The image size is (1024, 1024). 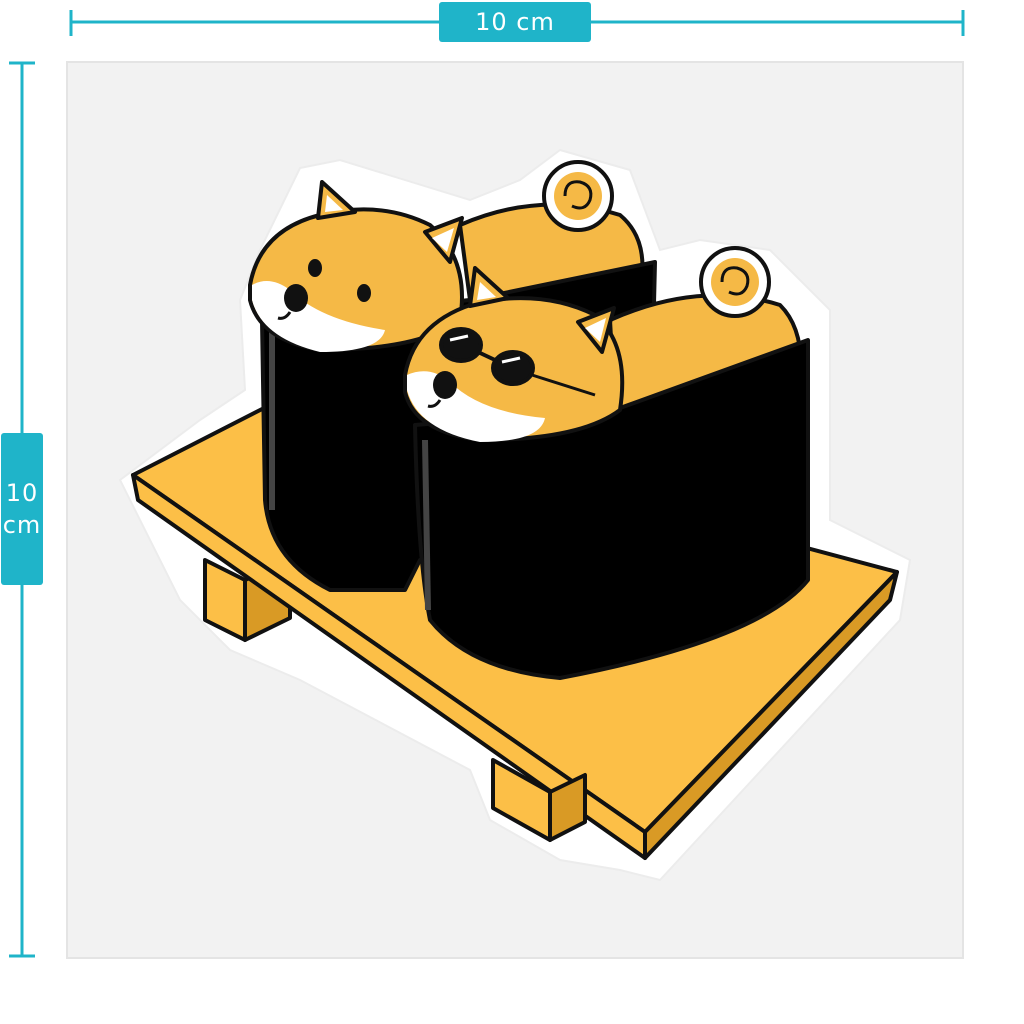 What do you see at coordinates (515, 22) in the screenshot?
I see `width-dimension-label: 10 cm` at bounding box center [515, 22].